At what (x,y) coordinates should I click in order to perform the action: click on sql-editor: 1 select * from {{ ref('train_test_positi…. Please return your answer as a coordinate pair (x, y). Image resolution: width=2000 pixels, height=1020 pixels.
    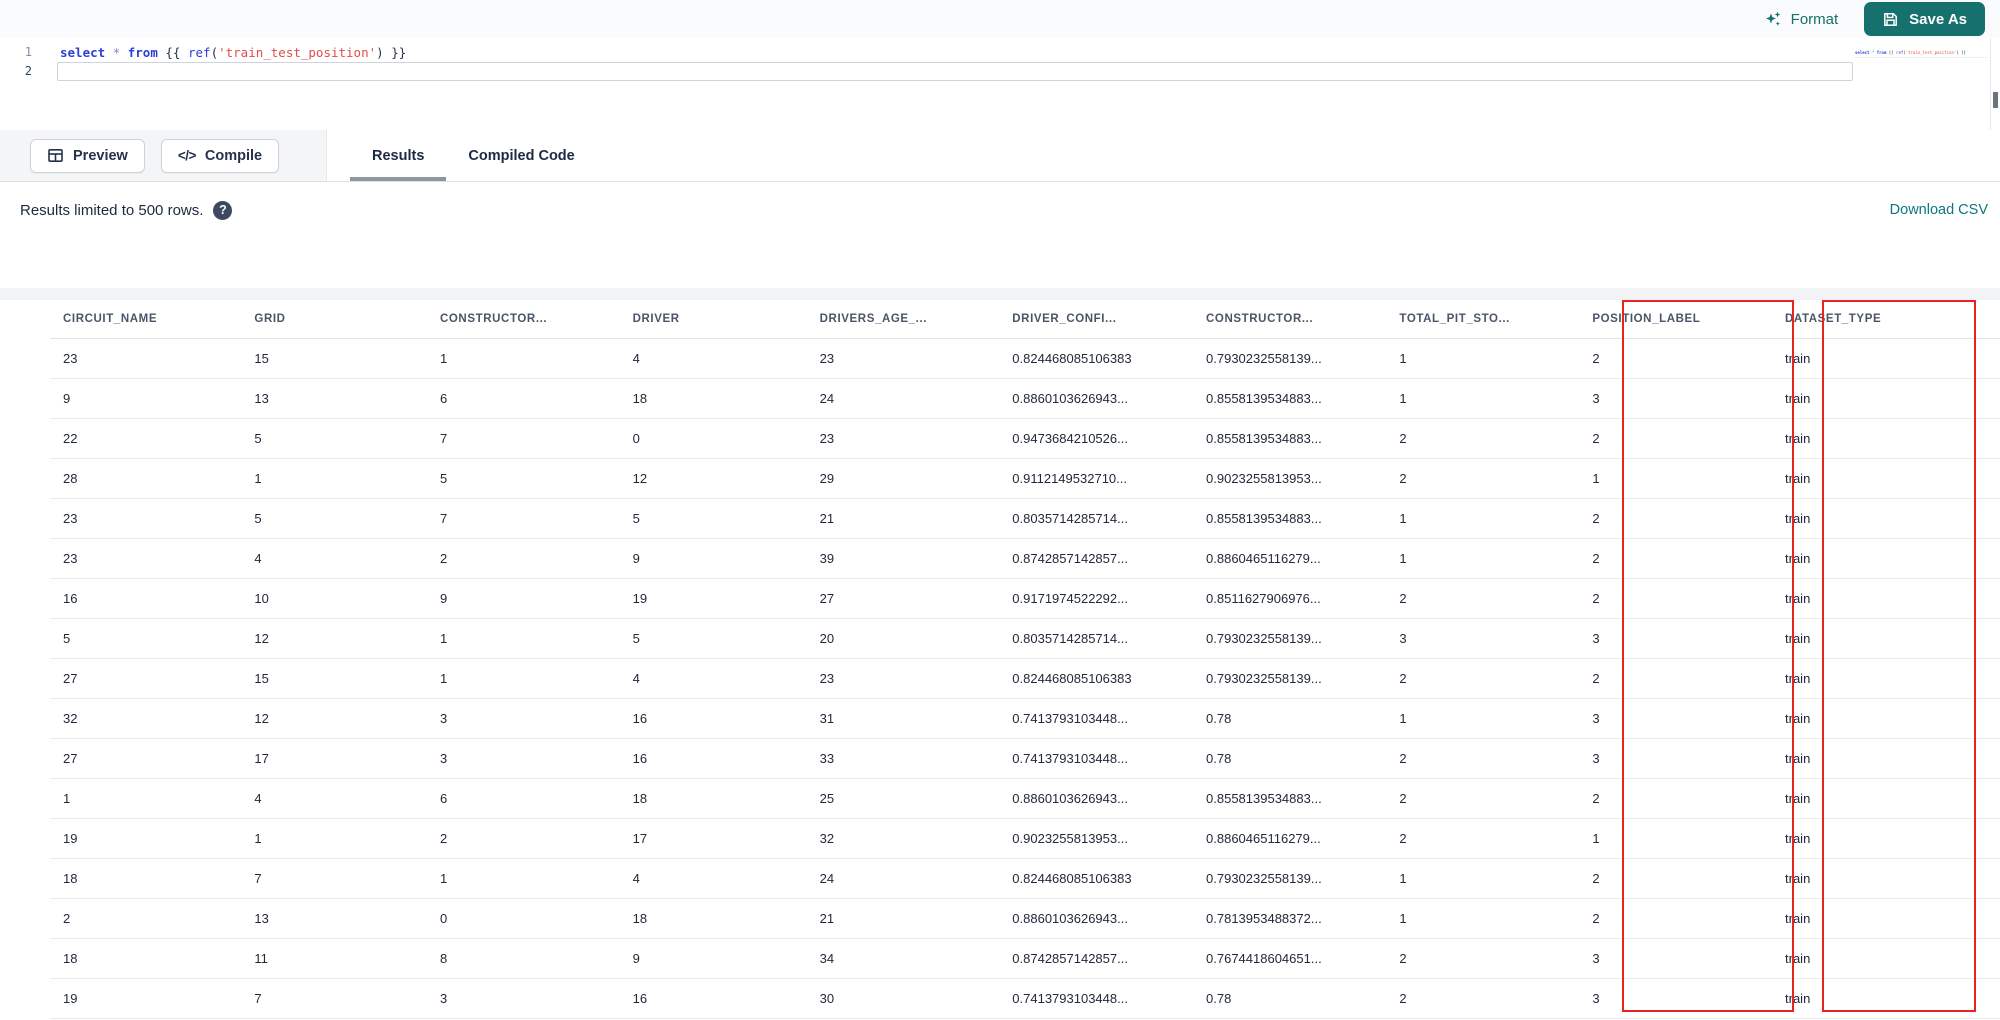
    Looking at the image, I should click on (1000, 84).